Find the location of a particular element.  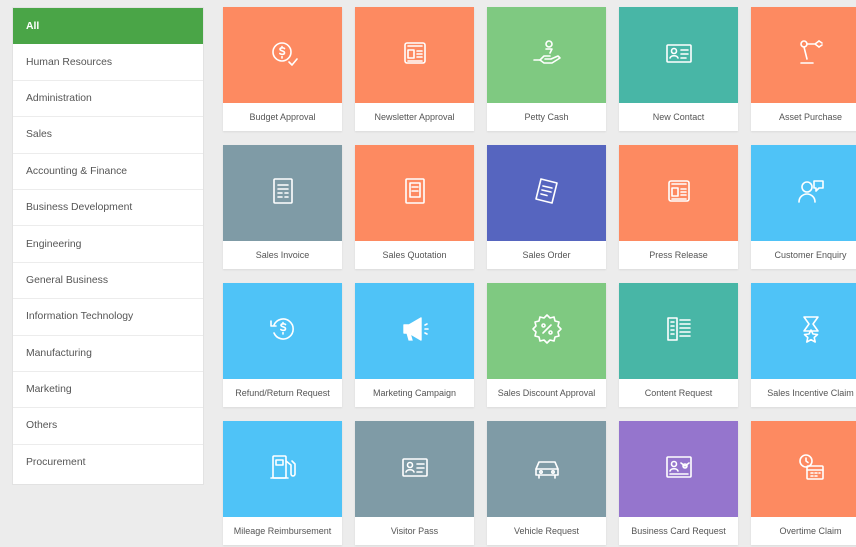

person-chat-icon is located at coordinates (811, 193).